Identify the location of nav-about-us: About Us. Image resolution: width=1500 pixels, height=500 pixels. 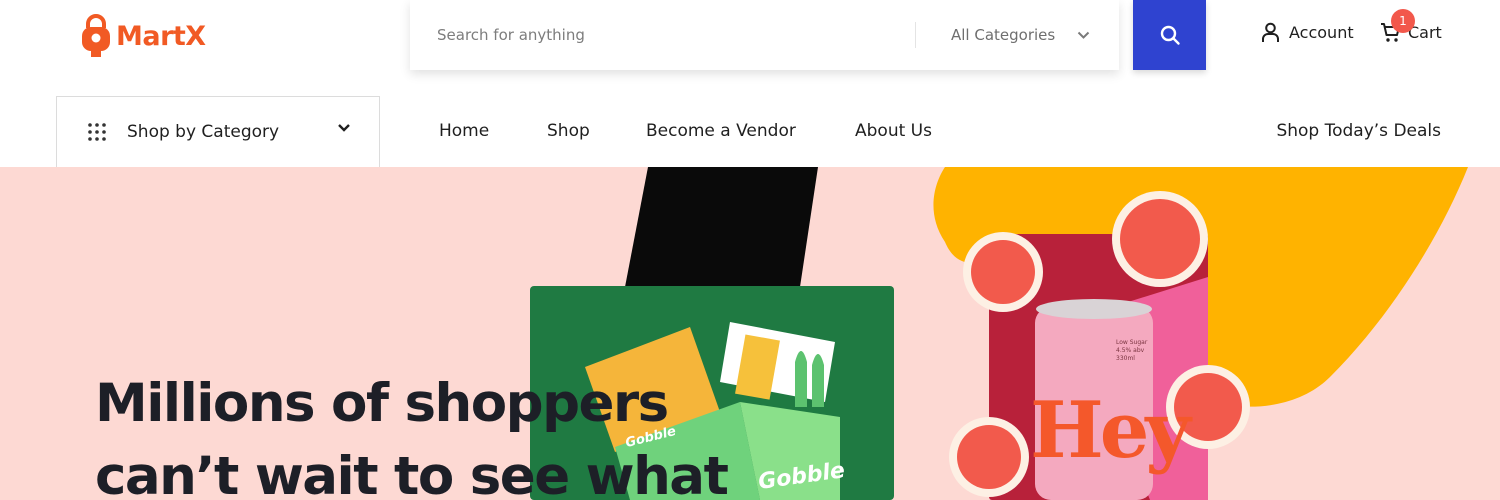
(893, 131).